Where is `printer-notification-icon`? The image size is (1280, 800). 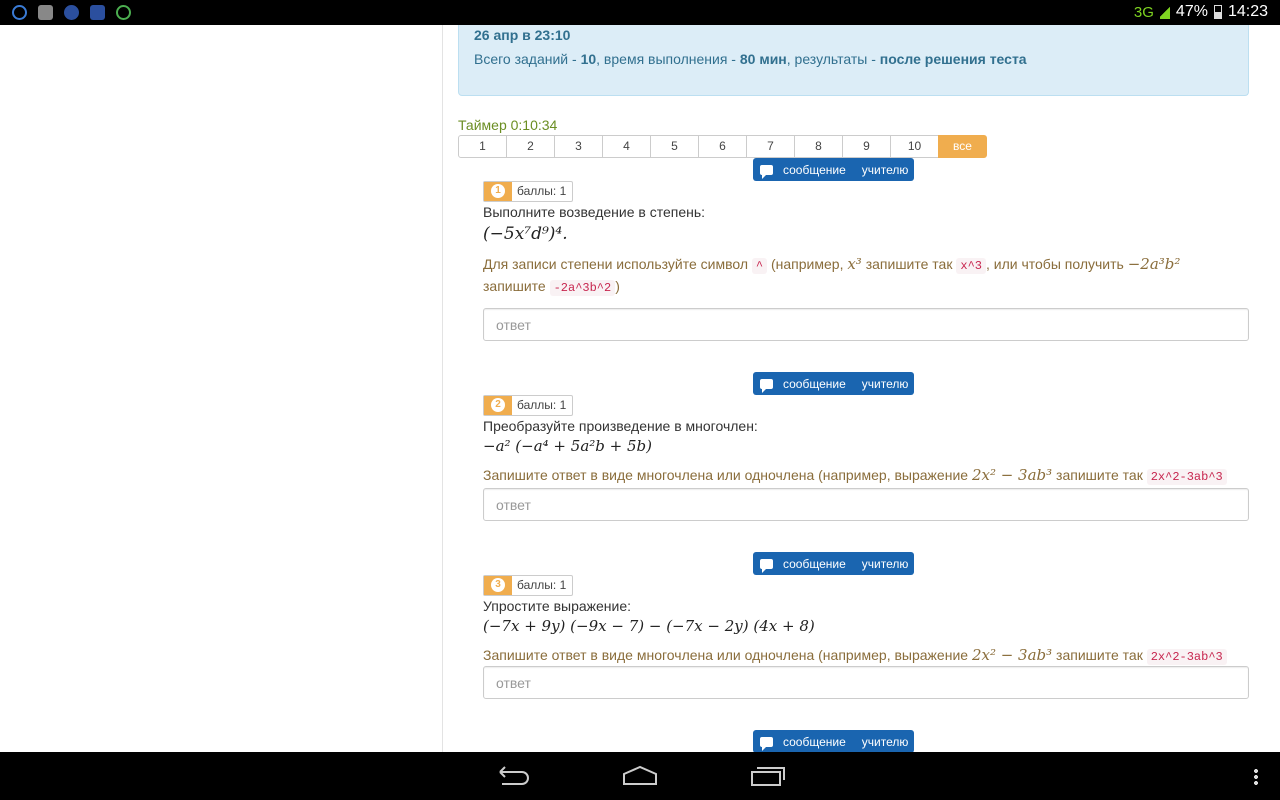 printer-notification-icon is located at coordinates (45, 12).